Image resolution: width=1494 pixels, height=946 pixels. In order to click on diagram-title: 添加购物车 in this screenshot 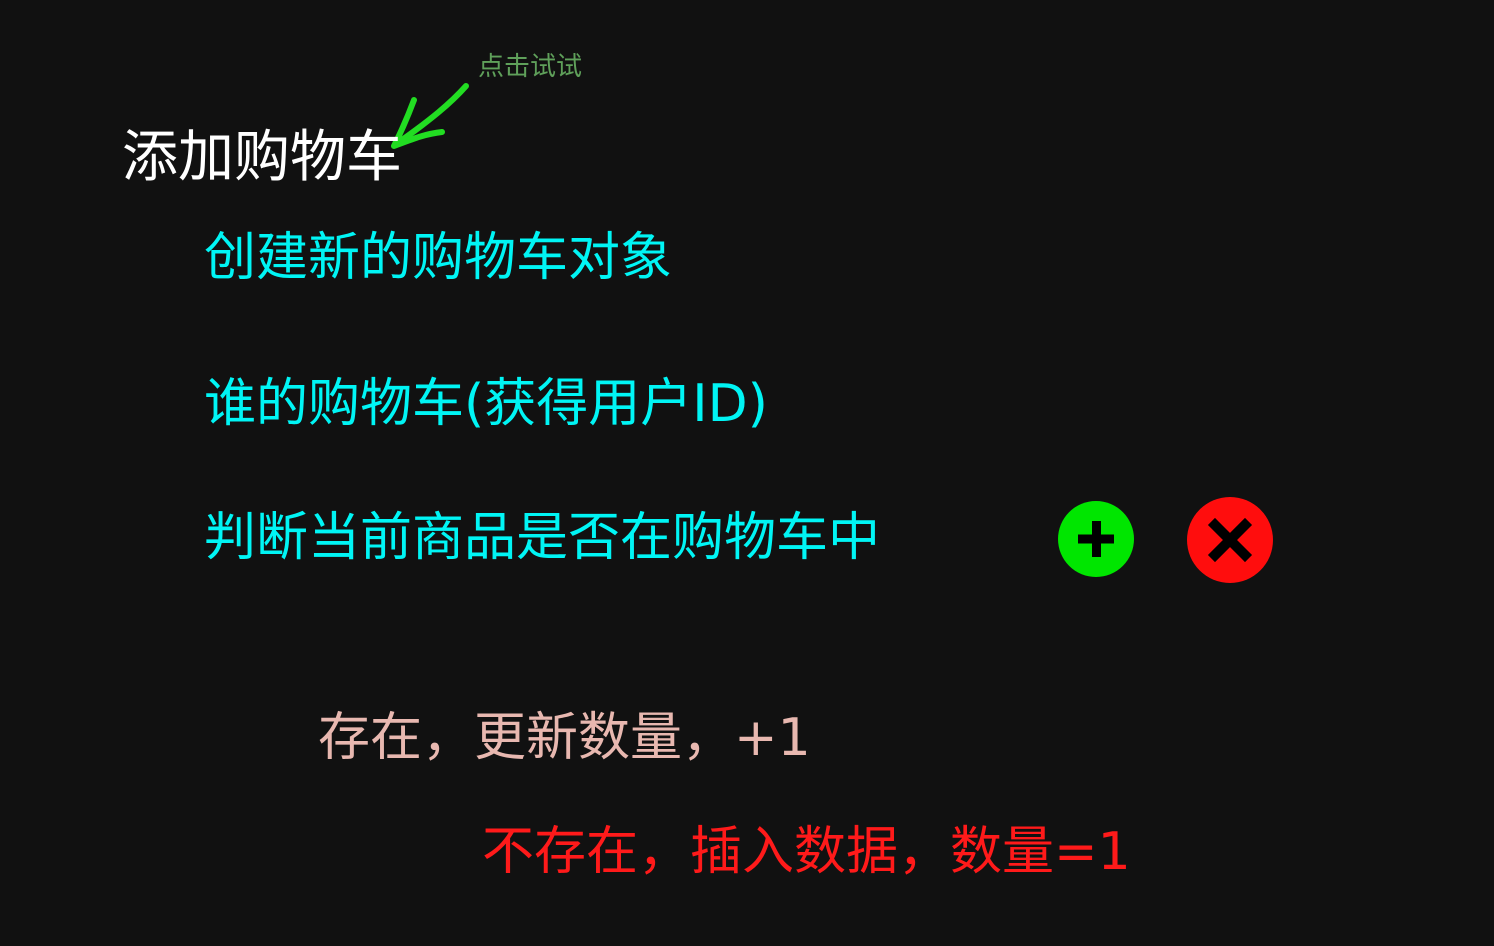, I will do `click(262, 158)`.